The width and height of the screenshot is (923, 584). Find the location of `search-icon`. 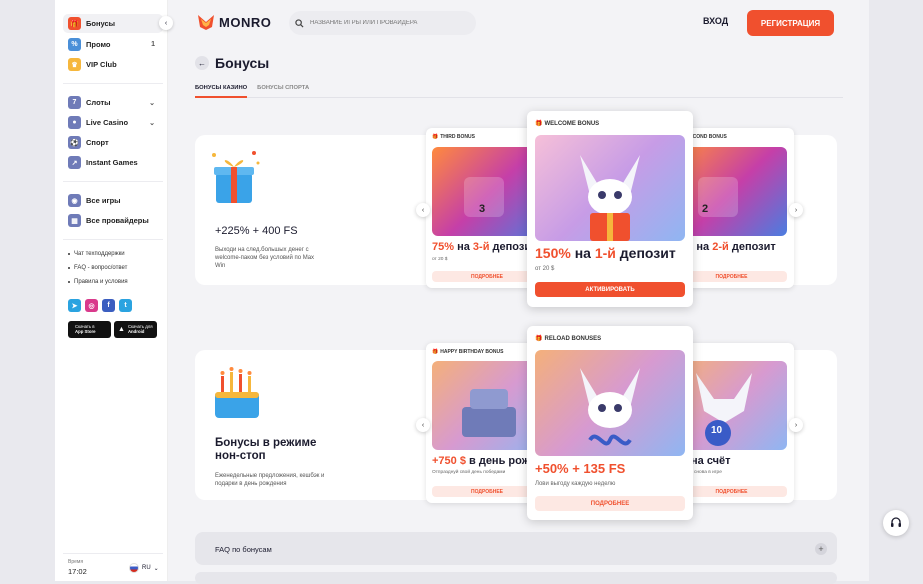

search-icon is located at coordinates (299, 23).